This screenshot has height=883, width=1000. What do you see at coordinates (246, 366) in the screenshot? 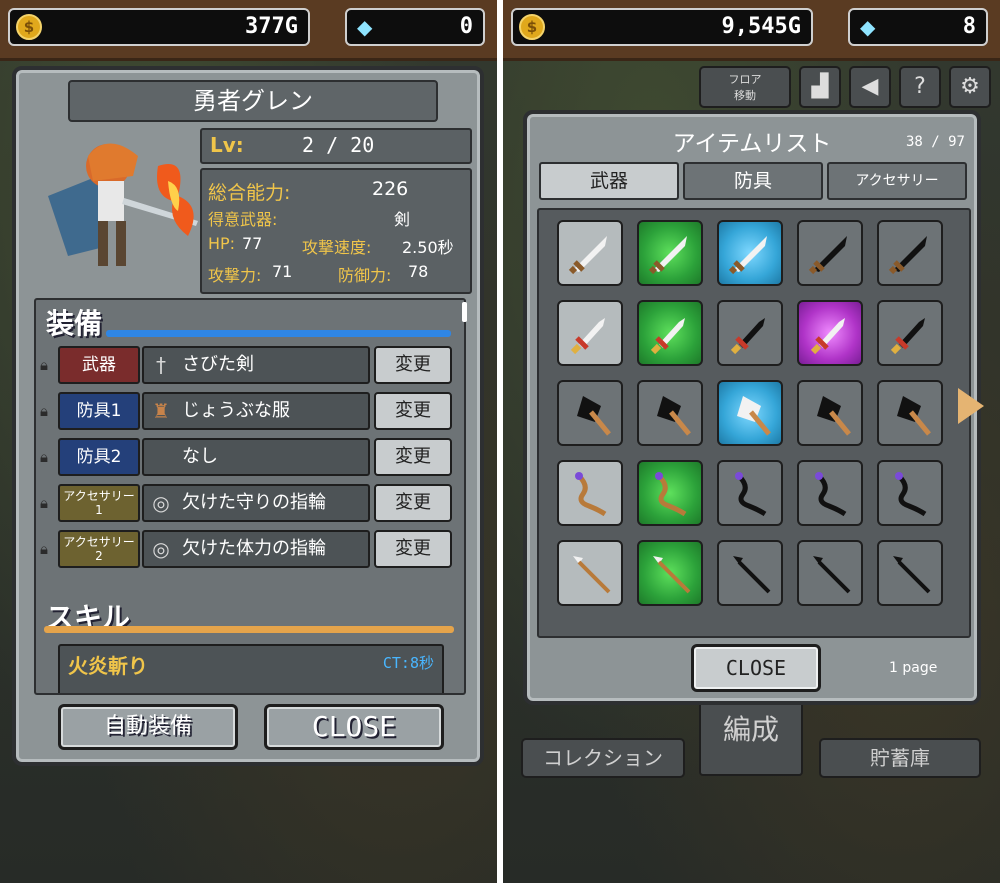
I see `equip-row-weapon: 🔒︎ 武器 さびた剣 † 変更` at bounding box center [246, 366].